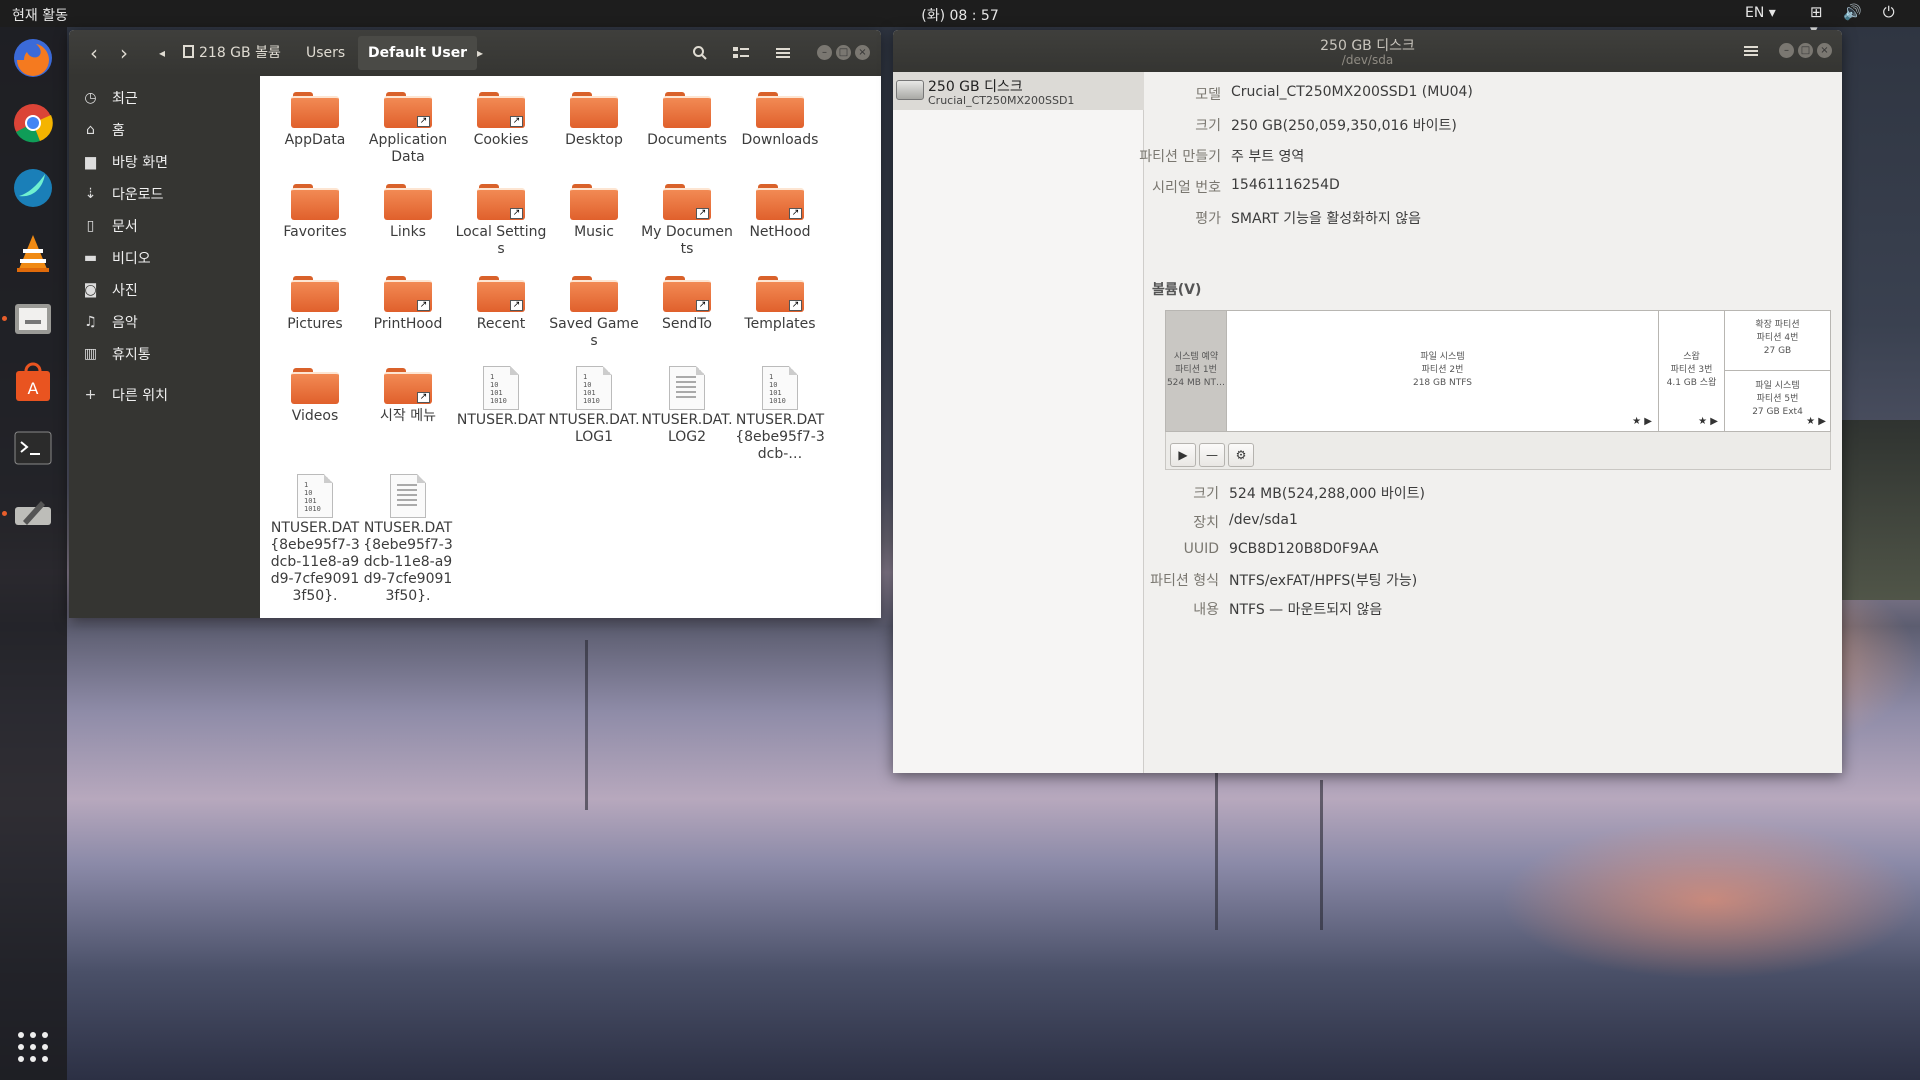 The width and height of the screenshot is (1920, 1080). I want to click on folder-item: Music, so click(594, 211).